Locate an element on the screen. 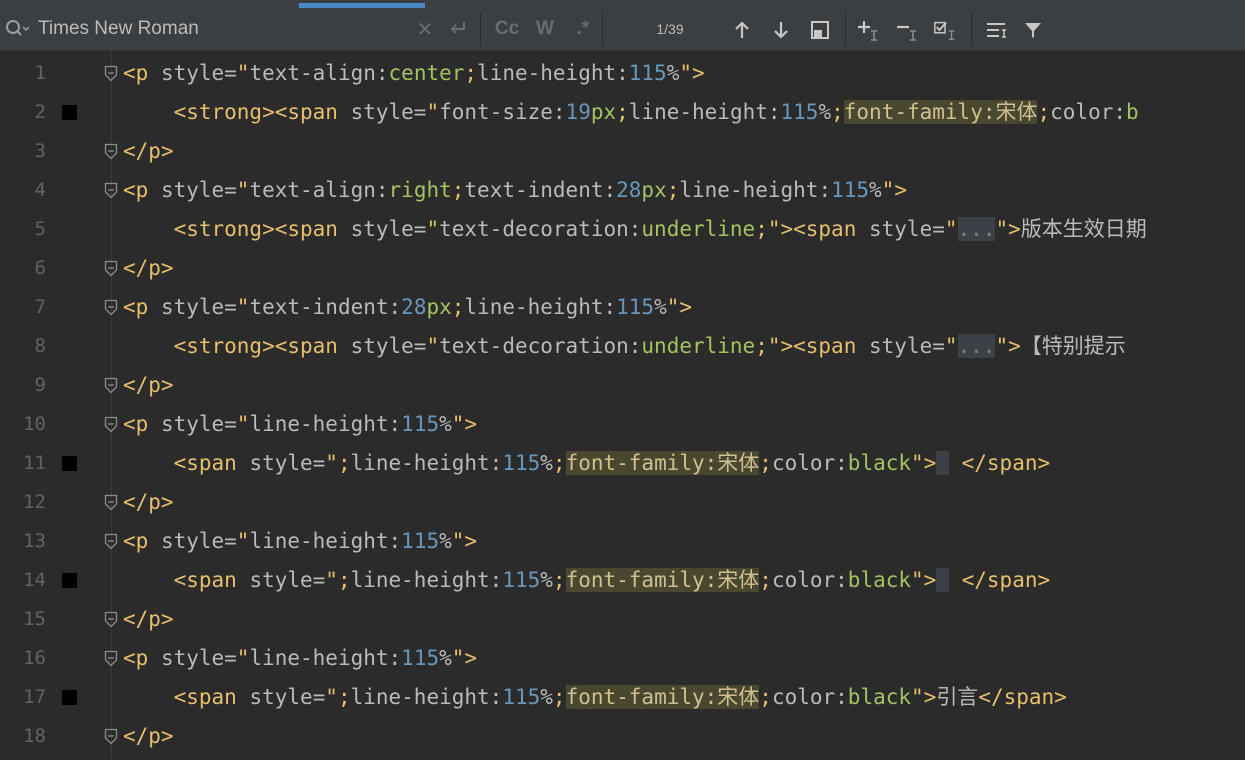  line-number: 10 is located at coordinates (23, 424).